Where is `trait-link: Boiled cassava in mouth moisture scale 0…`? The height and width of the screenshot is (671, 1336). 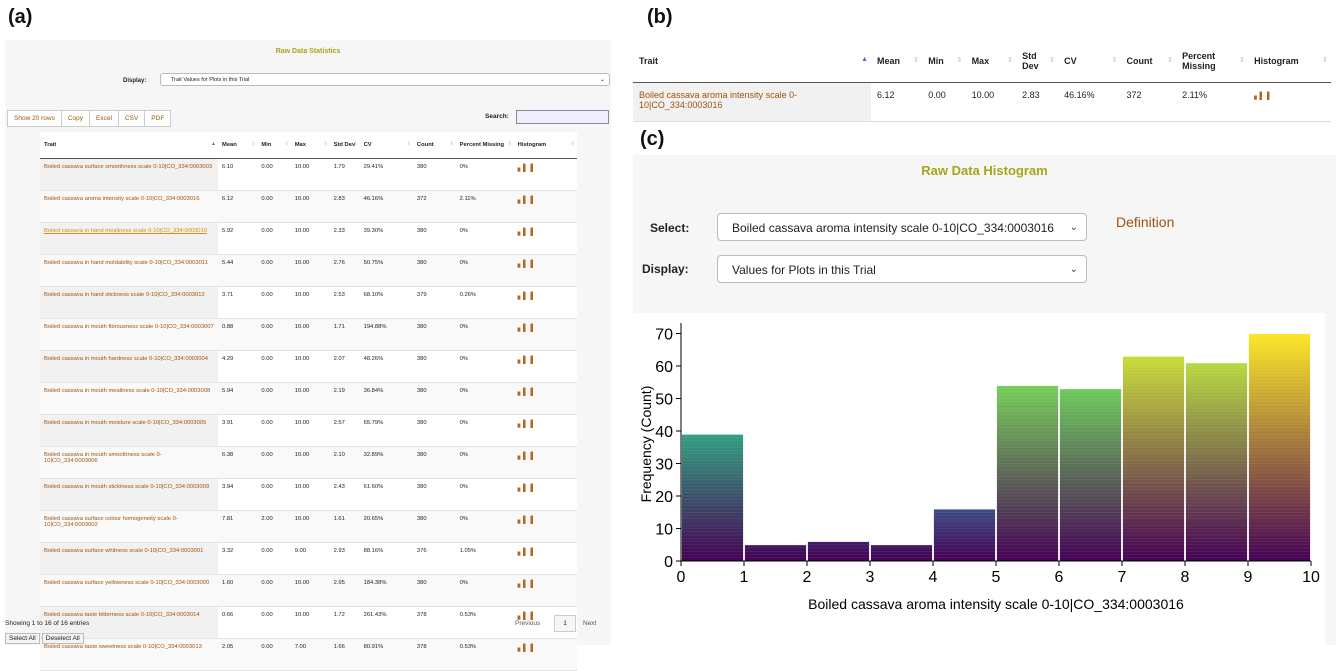
trait-link: Boiled cassava in mouth moisture scale 0… is located at coordinates (129, 430).